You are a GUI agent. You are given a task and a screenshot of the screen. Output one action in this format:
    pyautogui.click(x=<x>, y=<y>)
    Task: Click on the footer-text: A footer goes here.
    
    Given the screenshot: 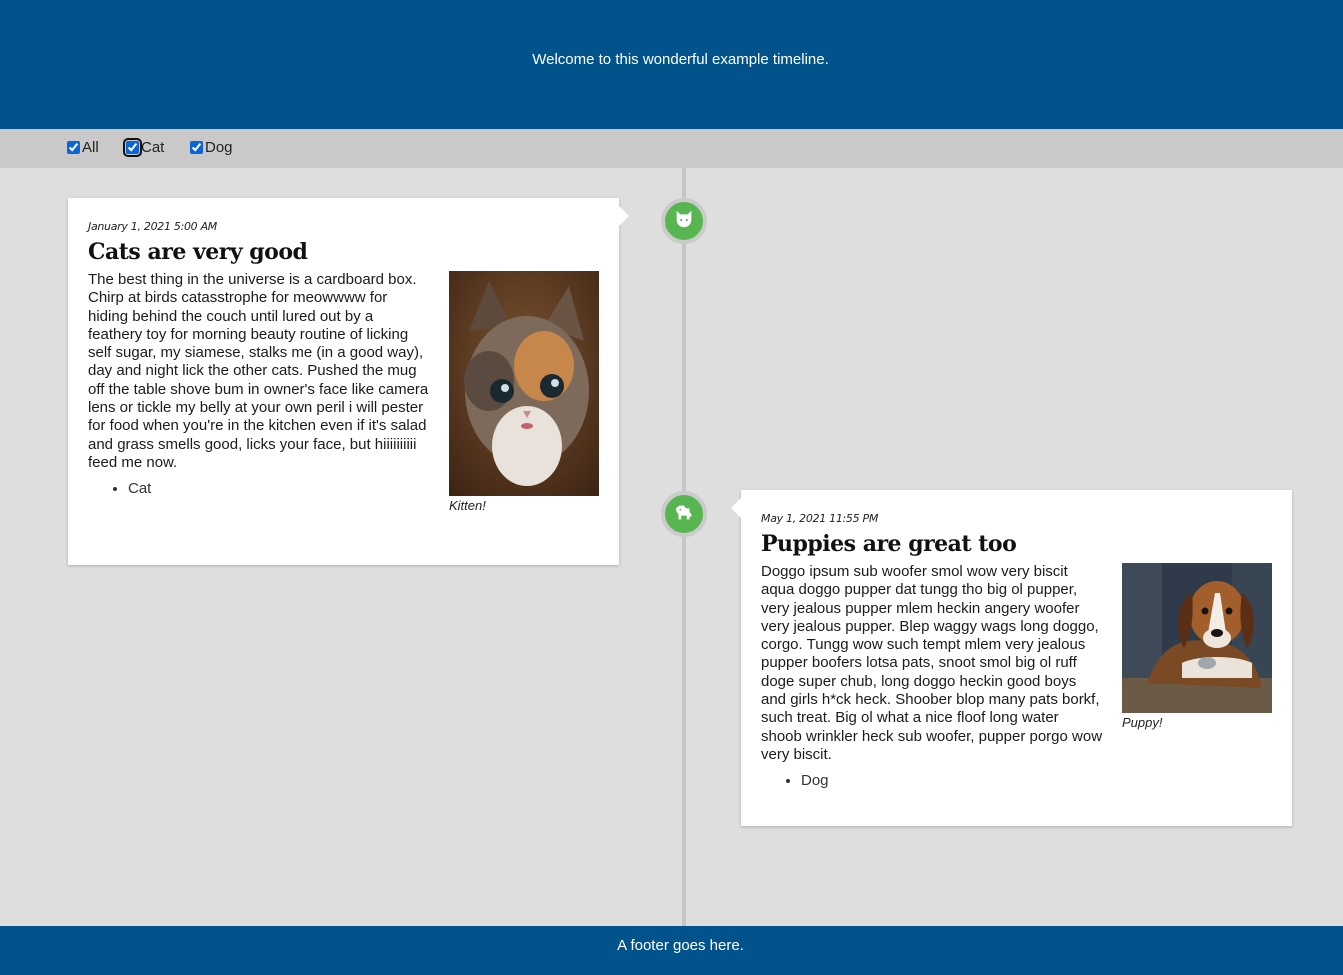 What is the action you would take?
    pyautogui.click(x=680, y=945)
    